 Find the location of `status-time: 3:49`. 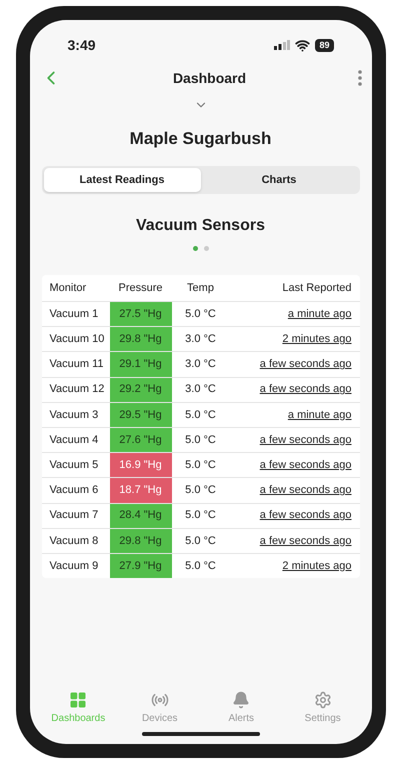

status-time: 3:49 is located at coordinates (82, 45).